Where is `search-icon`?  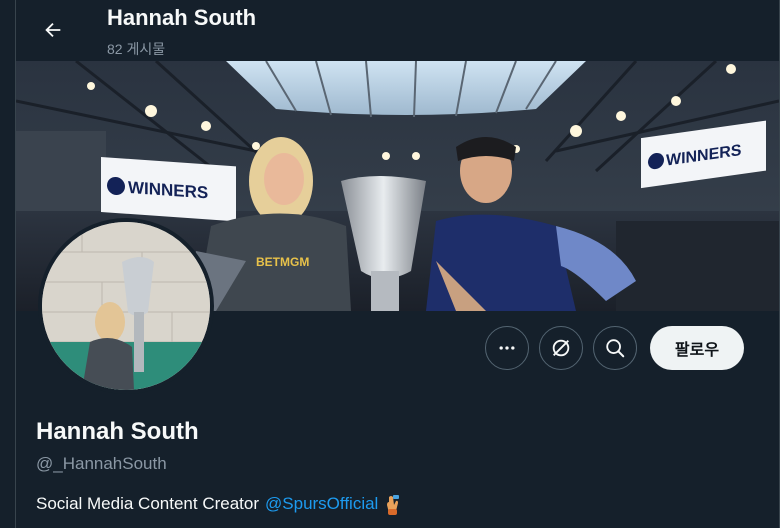
search-icon is located at coordinates (615, 348).